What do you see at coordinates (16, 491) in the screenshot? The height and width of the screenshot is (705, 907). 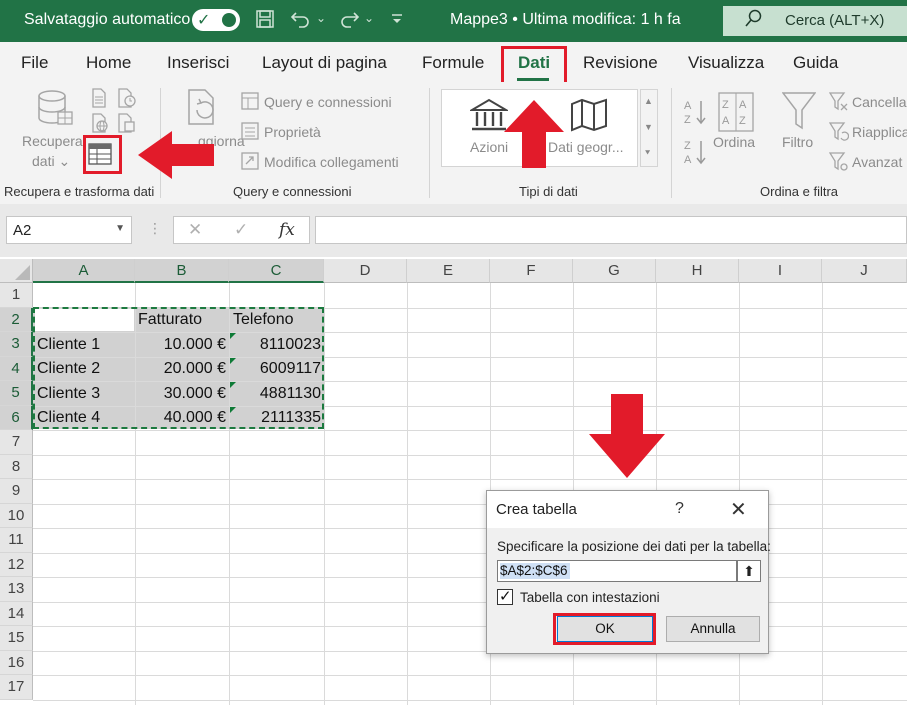 I see `row-header: 9` at bounding box center [16, 491].